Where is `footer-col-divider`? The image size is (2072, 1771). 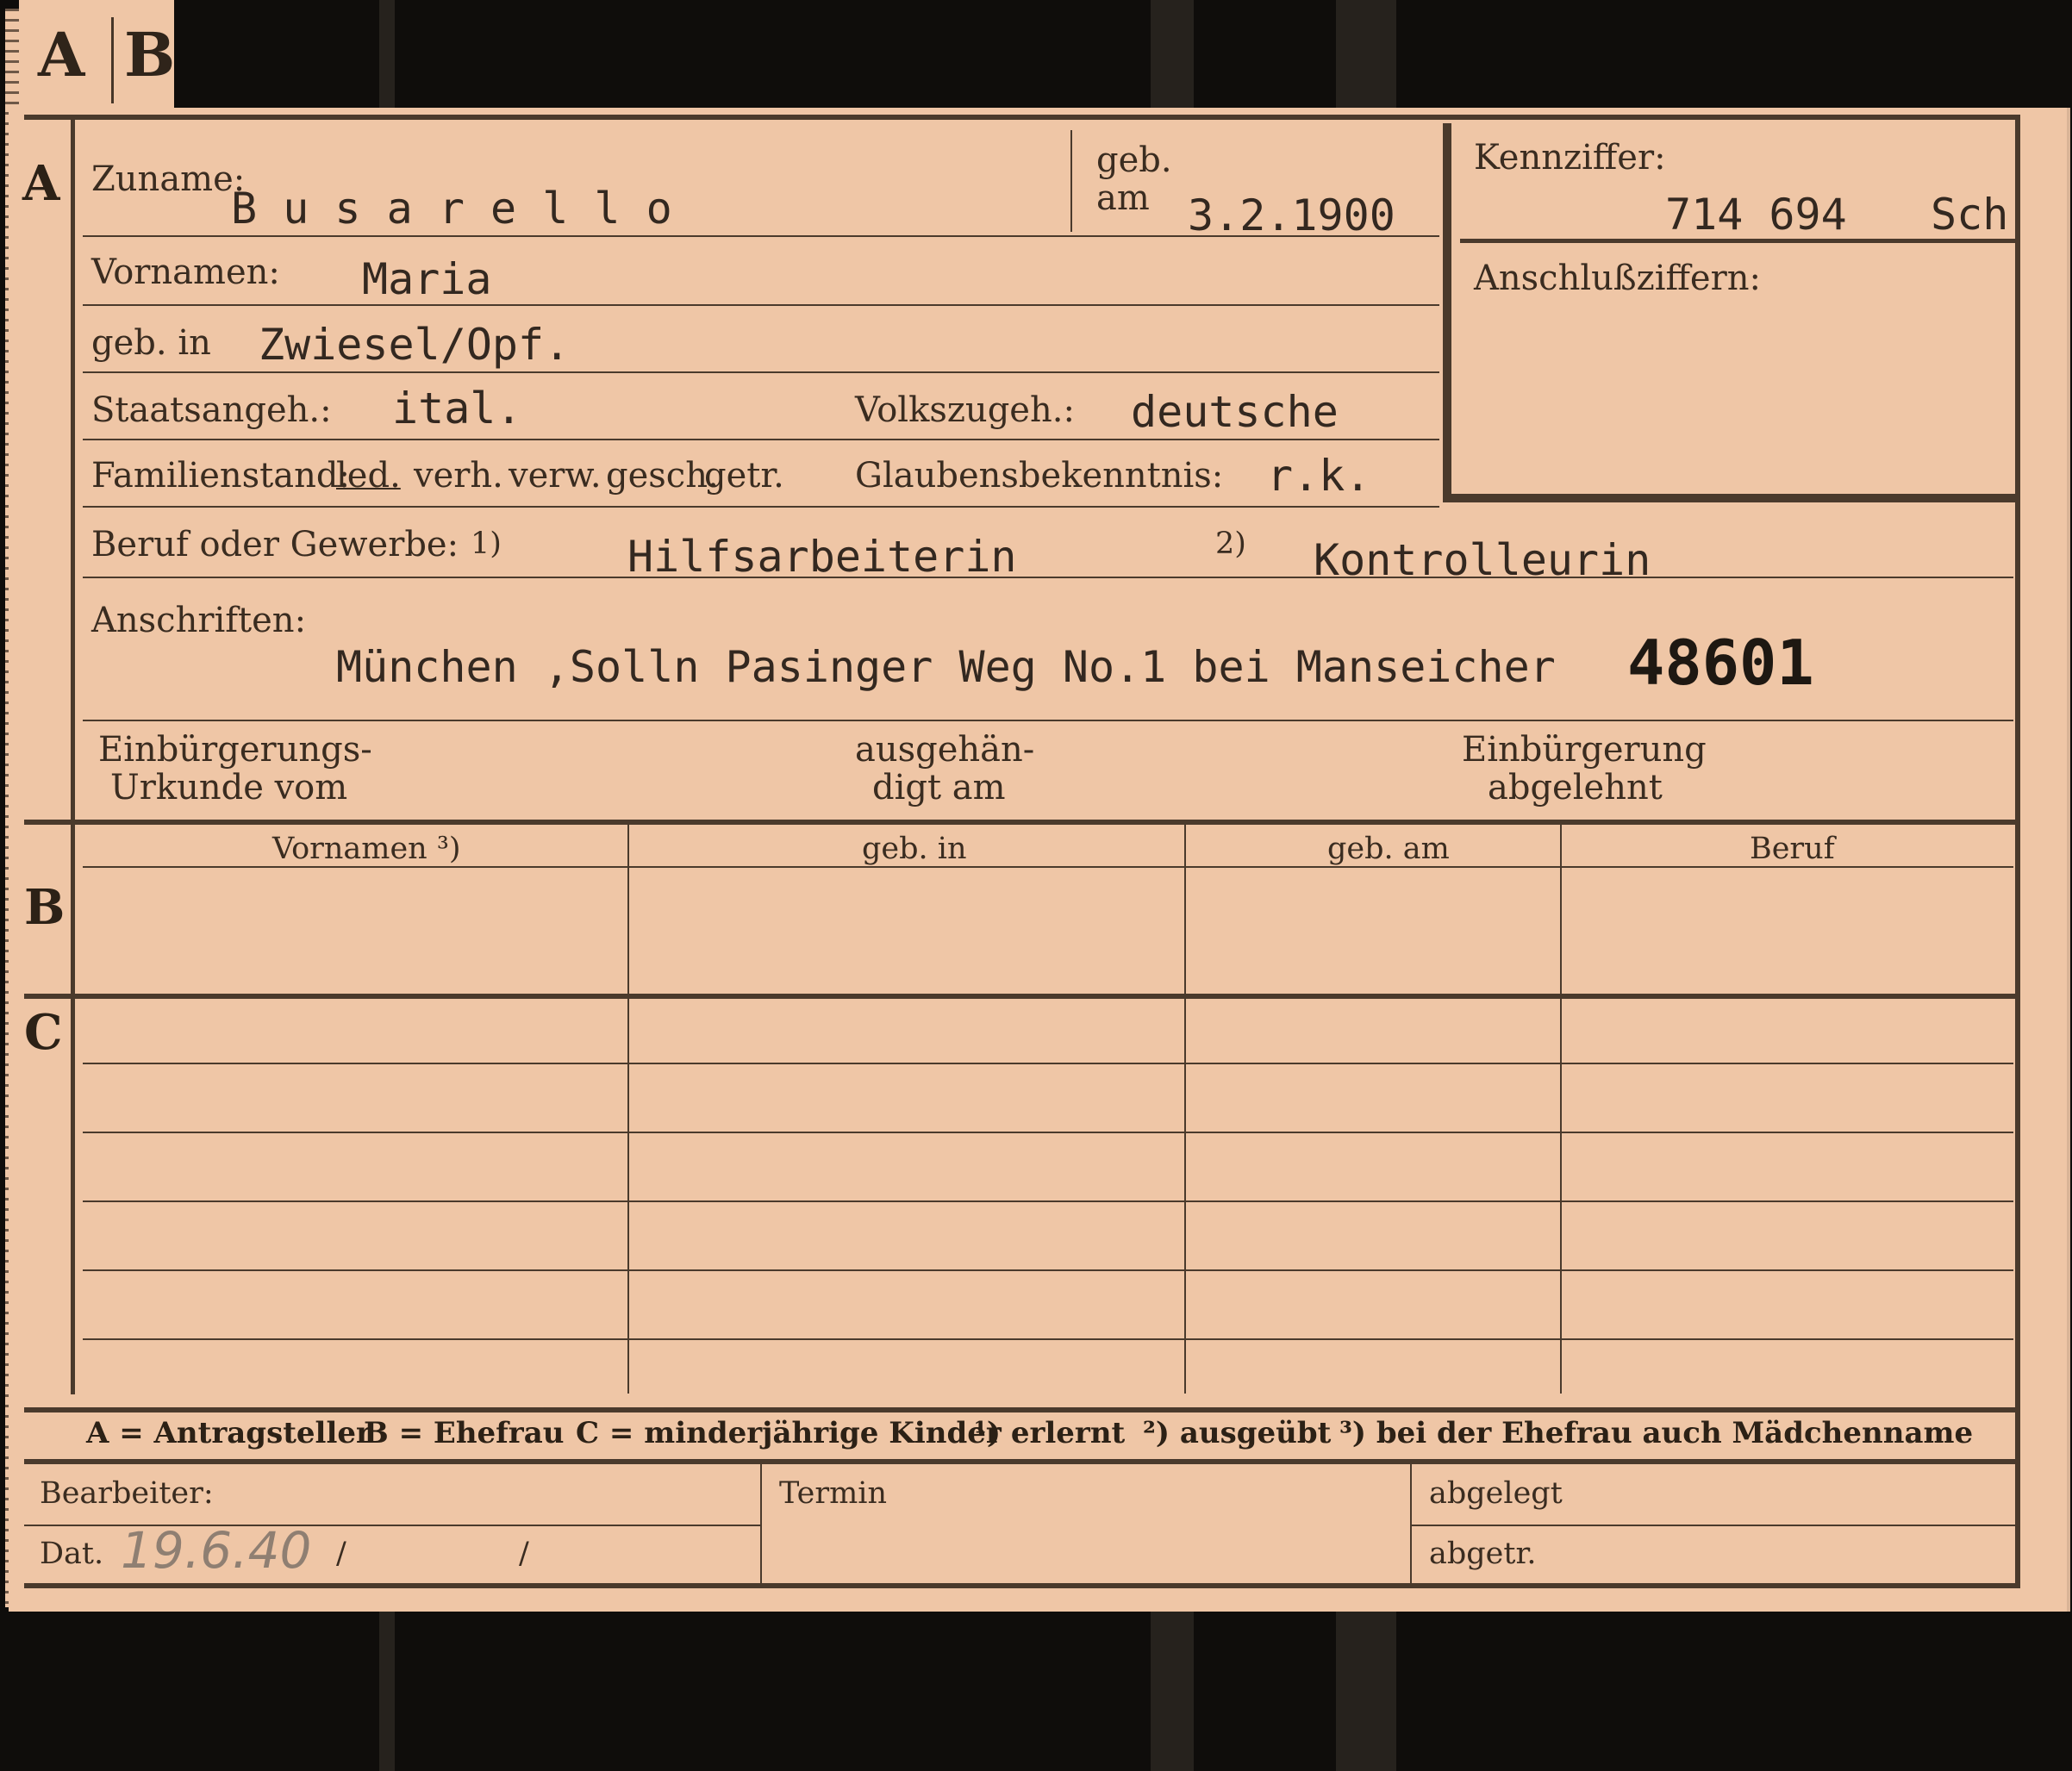 footer-col-divider is located at coordinates (761, 1524).